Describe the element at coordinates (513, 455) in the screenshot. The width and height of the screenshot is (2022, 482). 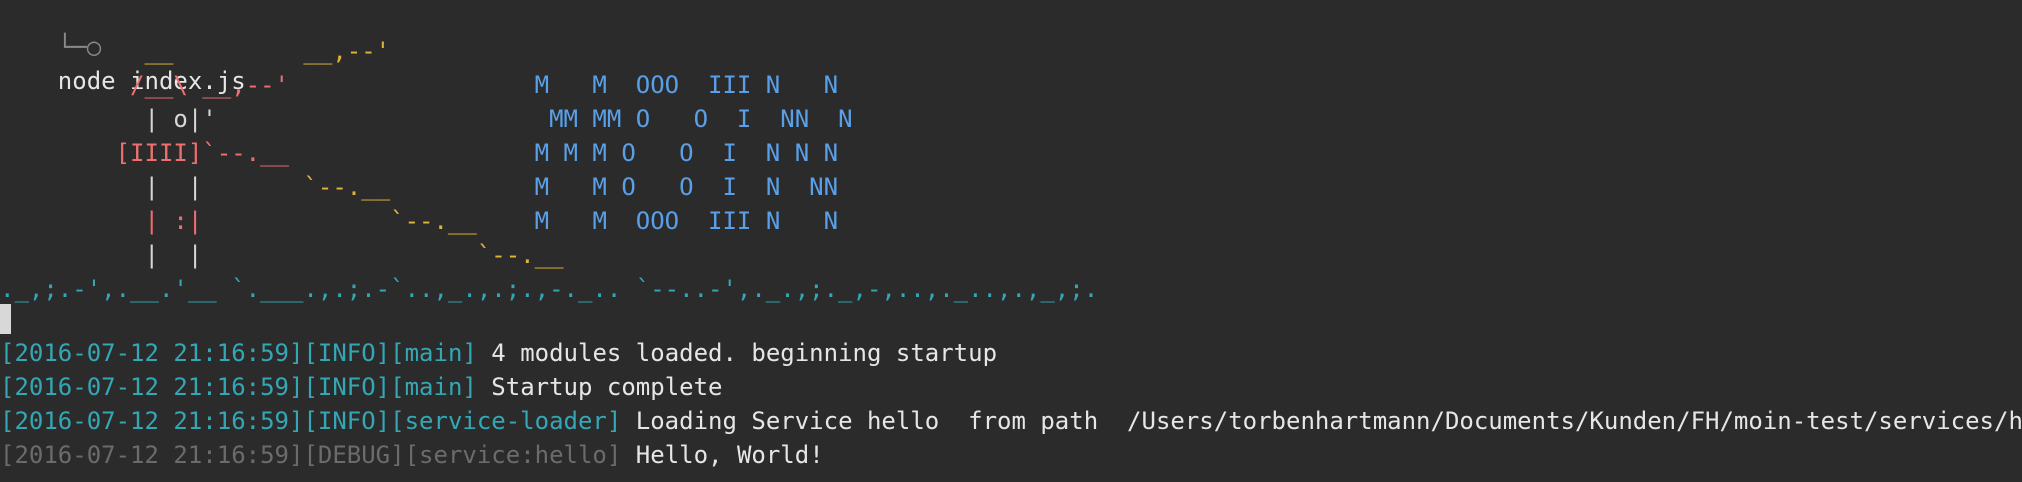
I see `log-module: [service:hello]` at that location.